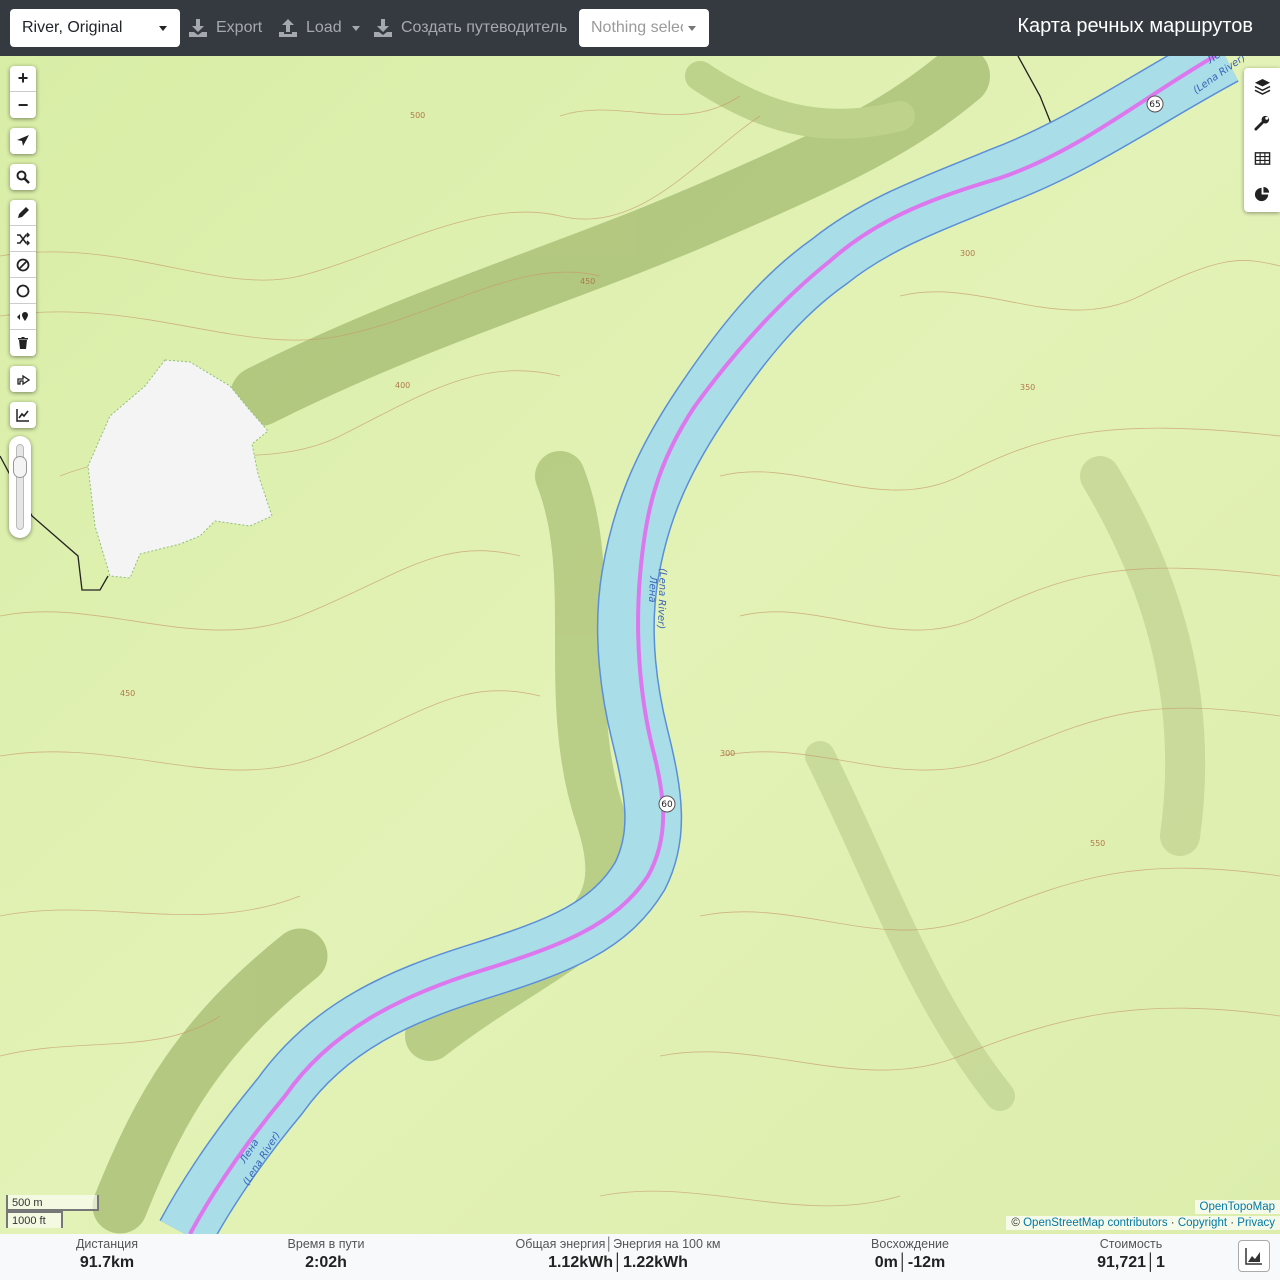 This screenshot has width=1280, height=1280. Describe the element at coordinates (107, 1244) in the screenshot. I see `stat-label: Дистанция` at that location.